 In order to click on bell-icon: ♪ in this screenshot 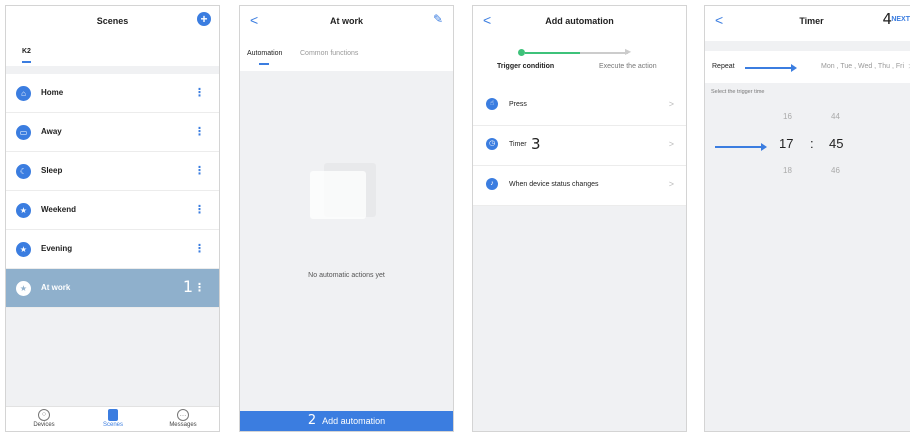, I will do `click(492, 184)`.